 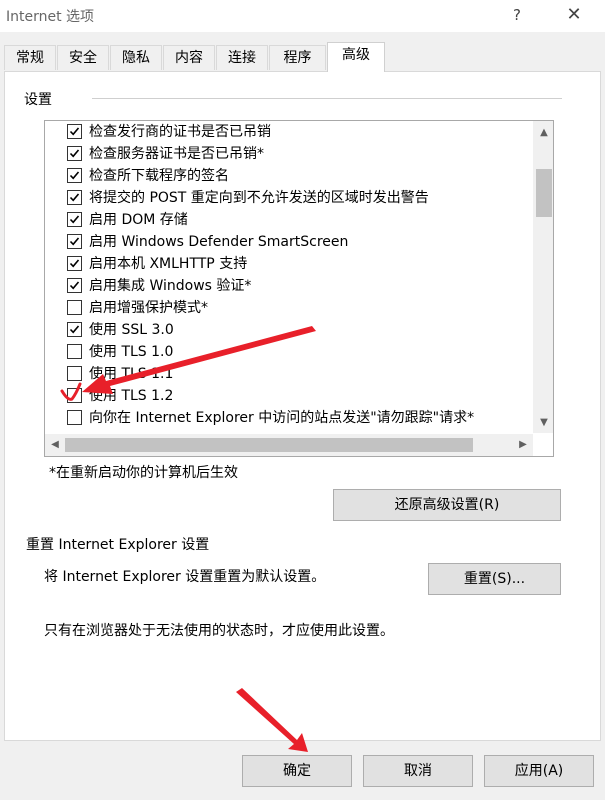 I want to click on horizontal-scrollbar: ◀ ▶, so click(x=289, y=445).